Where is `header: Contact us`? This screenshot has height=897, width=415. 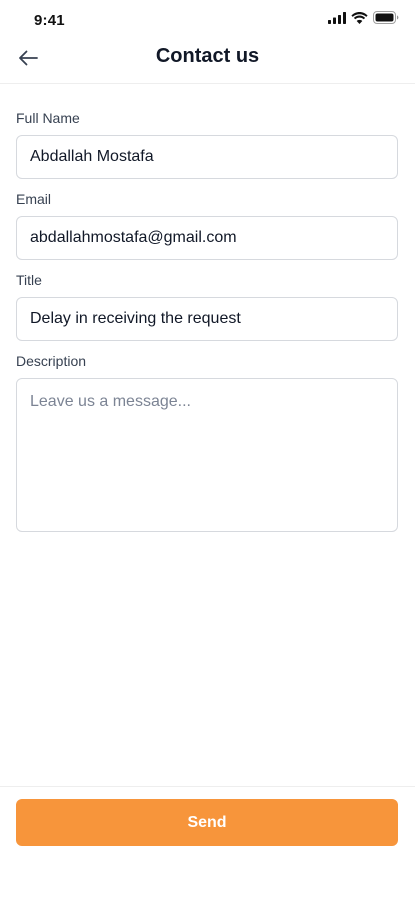
header: Contact us is located at coordinates (207, 62).